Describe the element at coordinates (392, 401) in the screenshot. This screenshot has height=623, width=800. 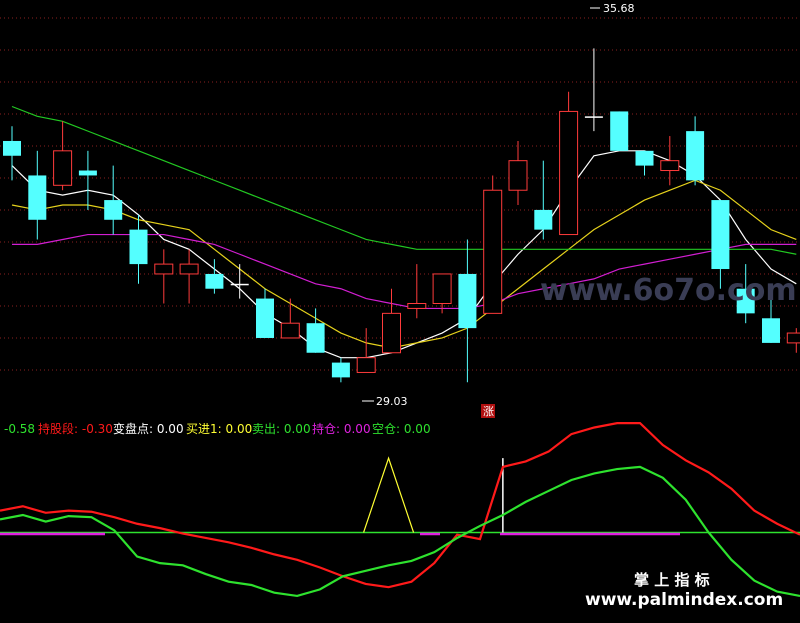
I see `low-price-text: 29.03` at that location.